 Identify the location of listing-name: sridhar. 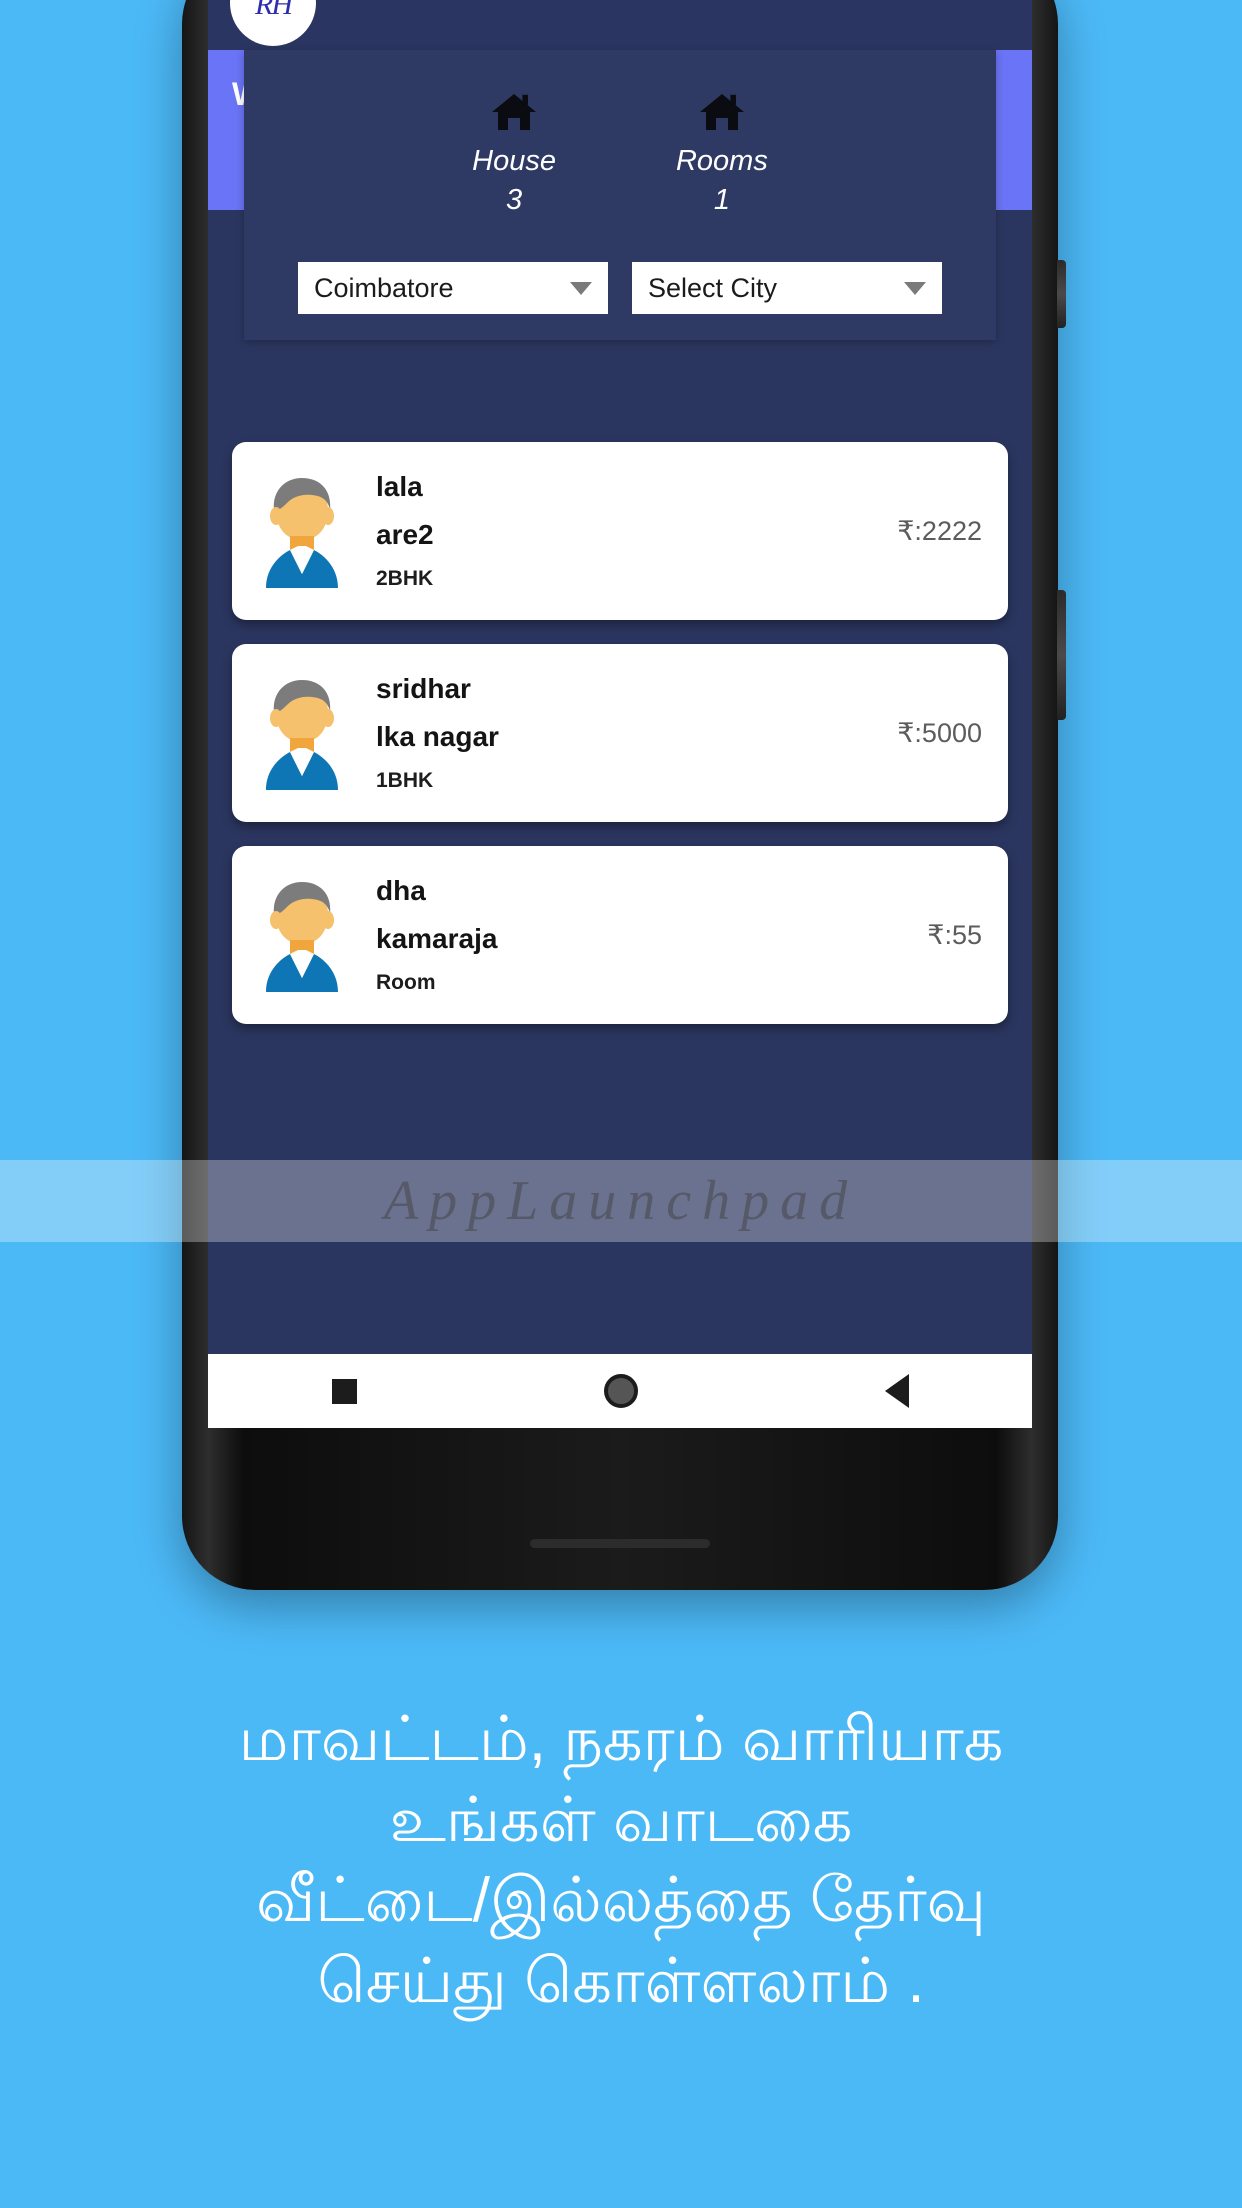
(423, 688).